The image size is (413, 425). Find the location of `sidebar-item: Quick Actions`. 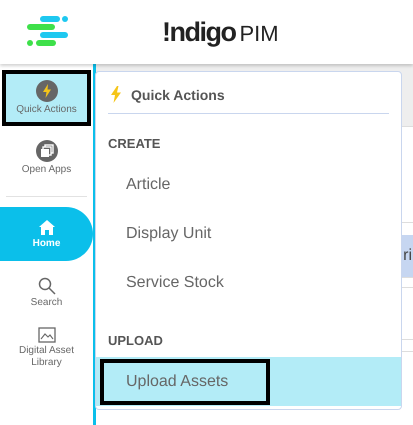

sidebar-item: Quick Actions is located at coordinates (46, 98).